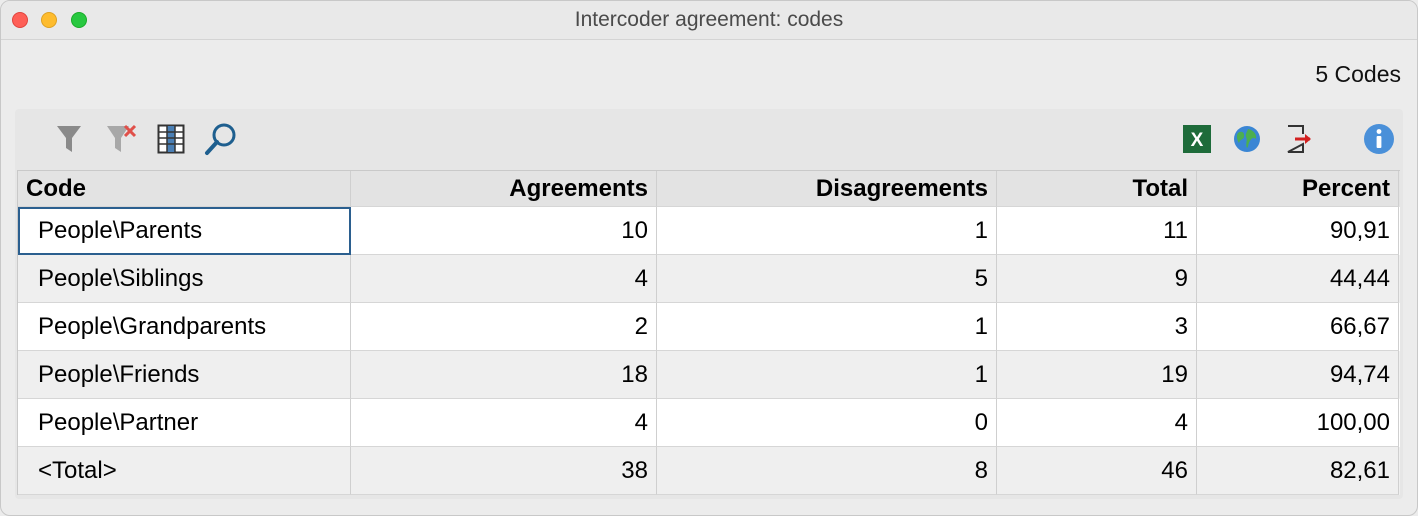  What do you see at coordinates (184, 189) in the screenshot?
I see `column-header-code: Code` at bounding box center [184, 189].